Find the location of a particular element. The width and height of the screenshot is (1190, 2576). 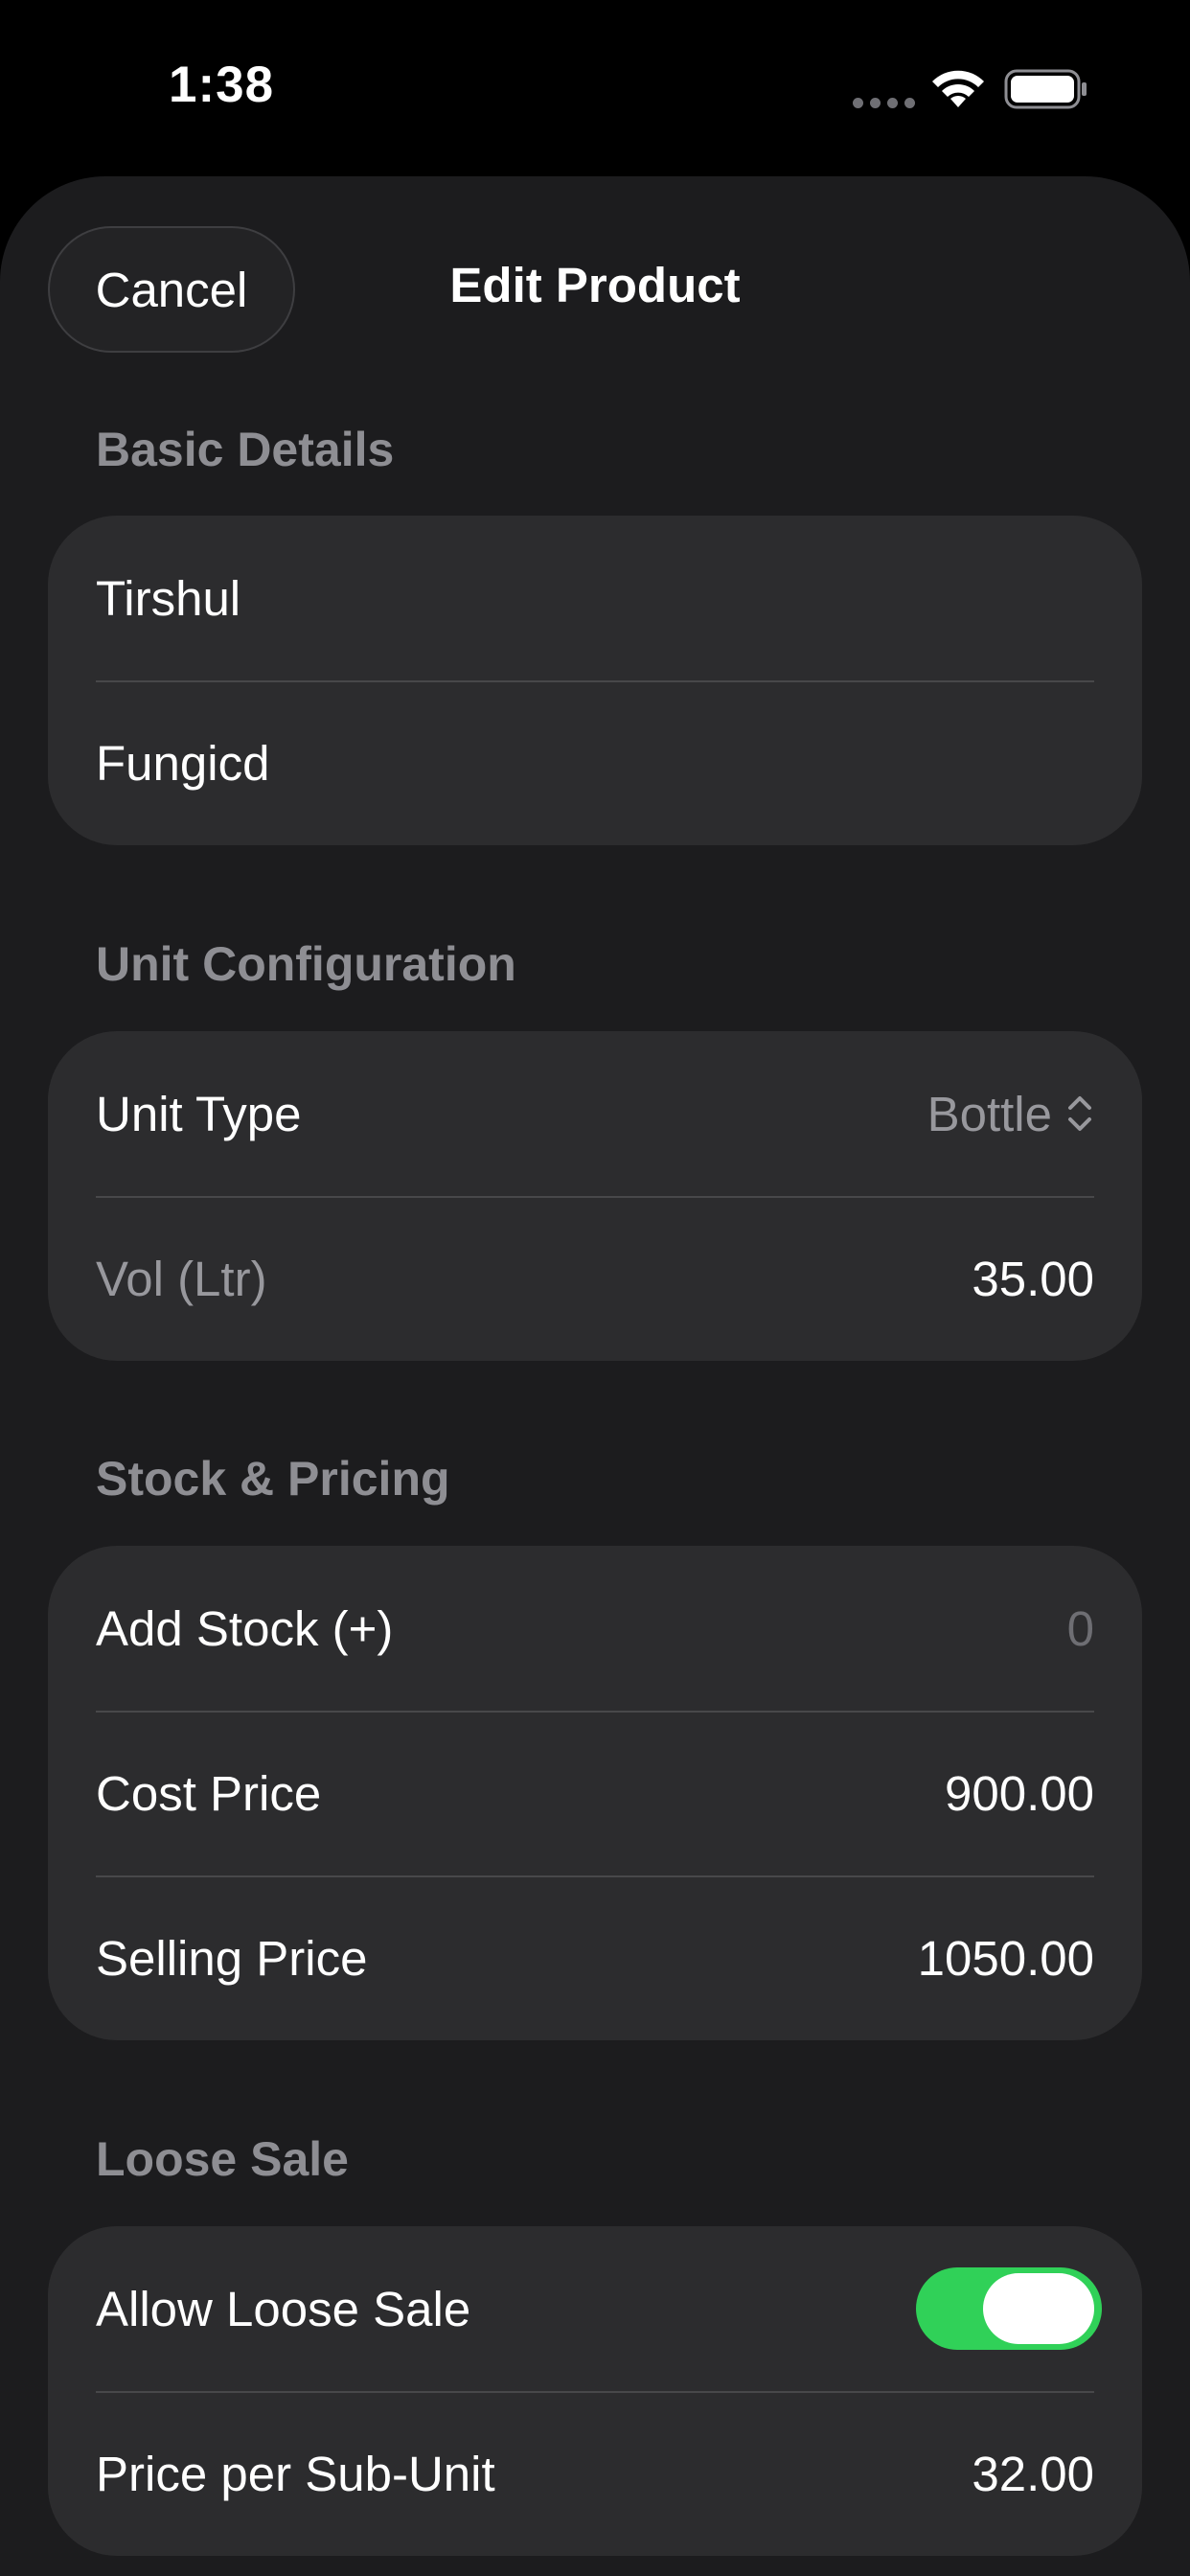

selling-price-label: Selling Price is located at coordinates (232, 1958).